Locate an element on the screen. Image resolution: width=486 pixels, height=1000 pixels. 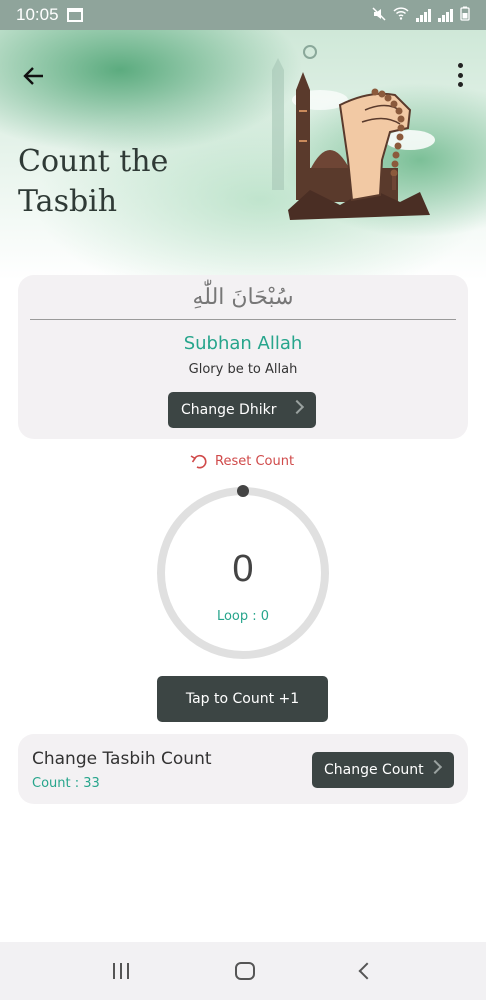
status-icons is located at coordinates (421, 15).